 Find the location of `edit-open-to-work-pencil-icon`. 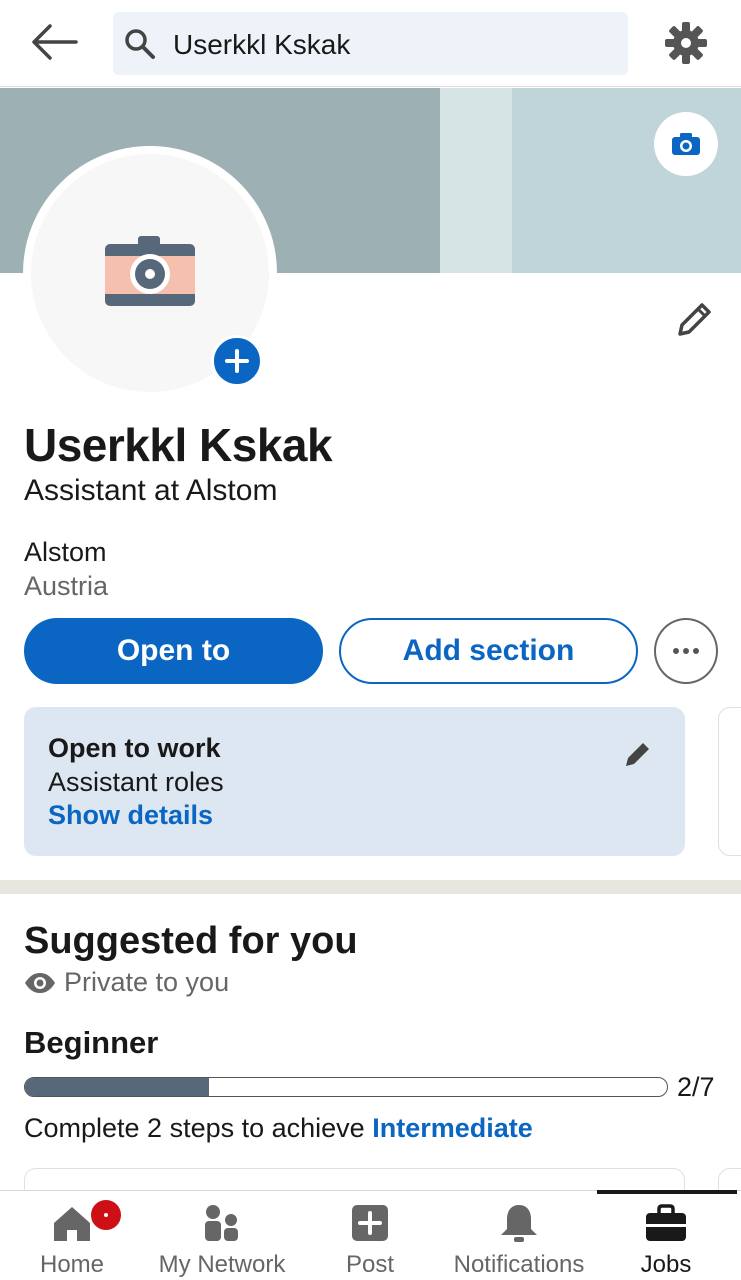

edit-open-to-work-pencil-icon is located at coordinates (638, 754).